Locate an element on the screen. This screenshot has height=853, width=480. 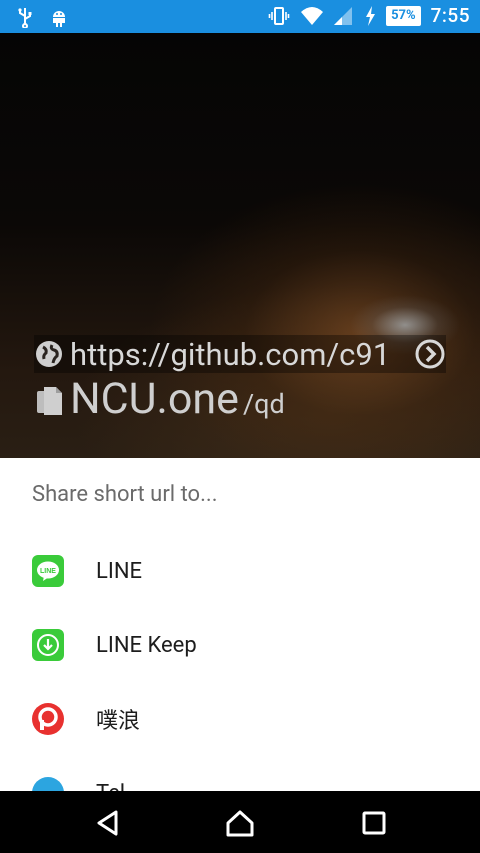
share-option-label: 噗浪 is located at coordinates (118, 721).